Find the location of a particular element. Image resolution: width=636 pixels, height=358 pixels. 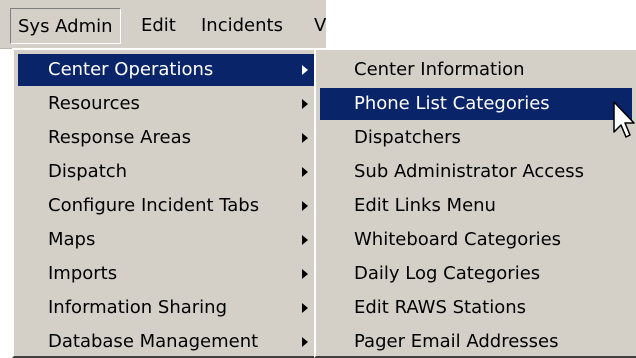

menu-item-dispatch: Dispatch is located at coordinates (170, 172).